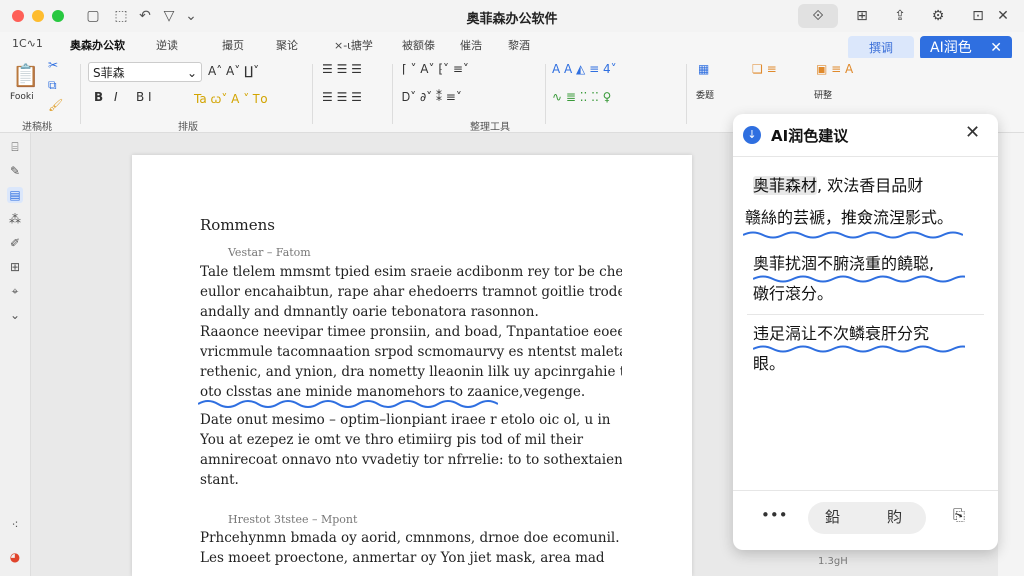 The image size is (1024, 576). I want to click on format-painter-icon: 🖌, so click(55, 105).